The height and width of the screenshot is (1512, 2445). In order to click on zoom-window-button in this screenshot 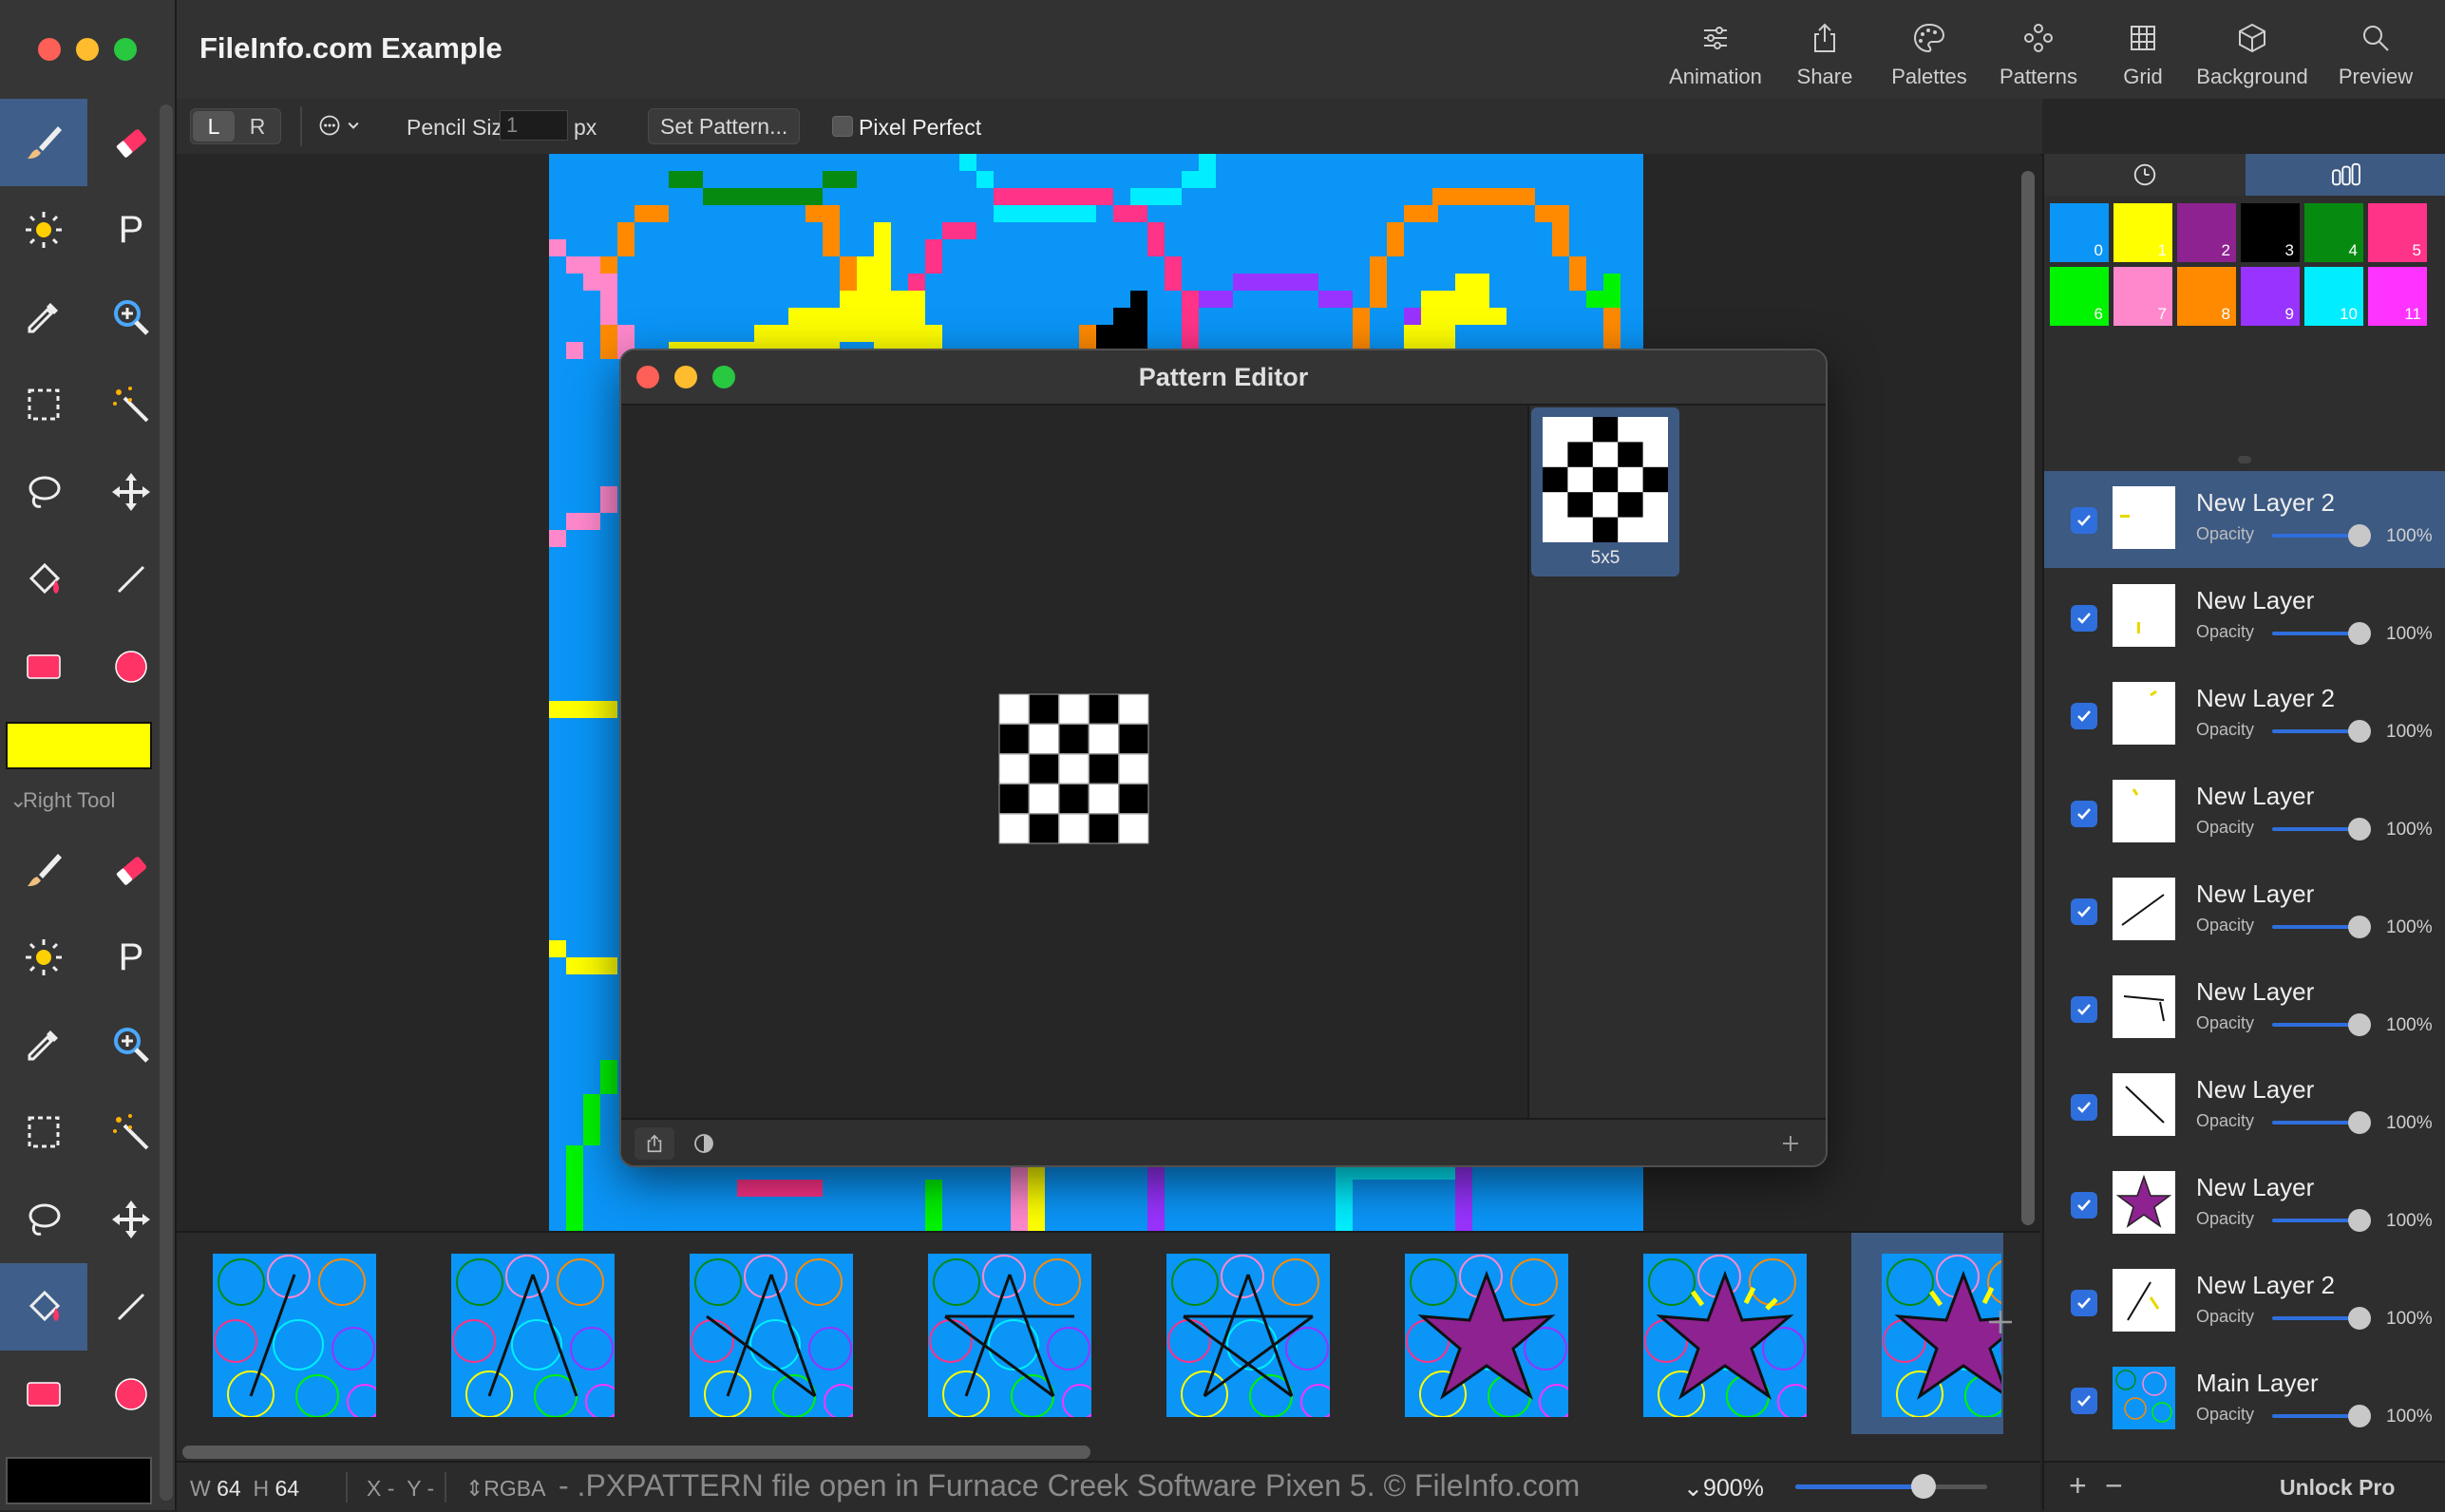, I will do `click(125, 50)`.